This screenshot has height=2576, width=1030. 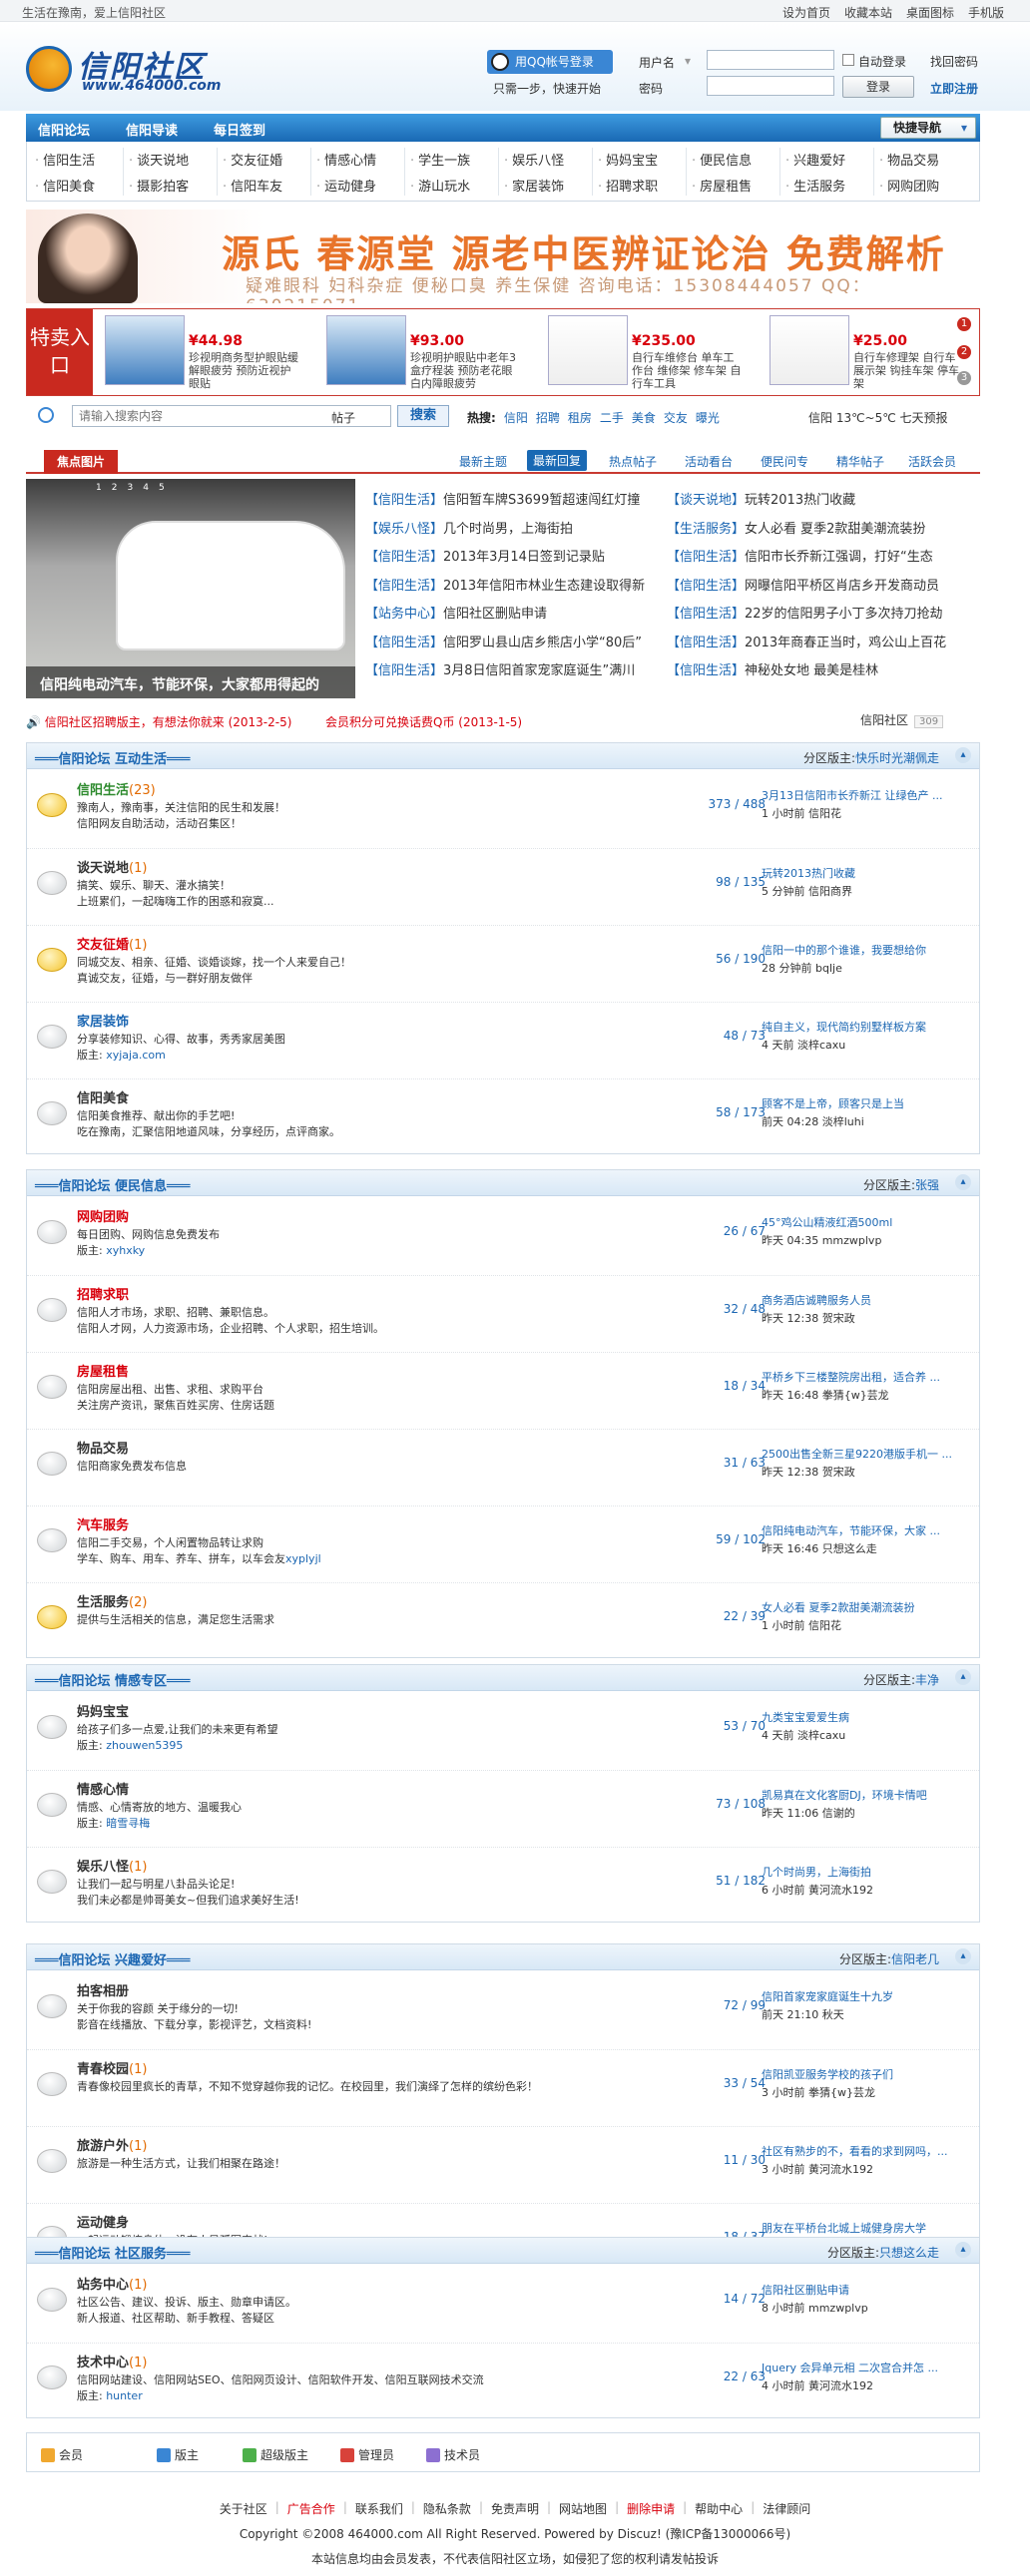 I want to click on moderator-link: 信阳老几, so click(x=915, y=1959).